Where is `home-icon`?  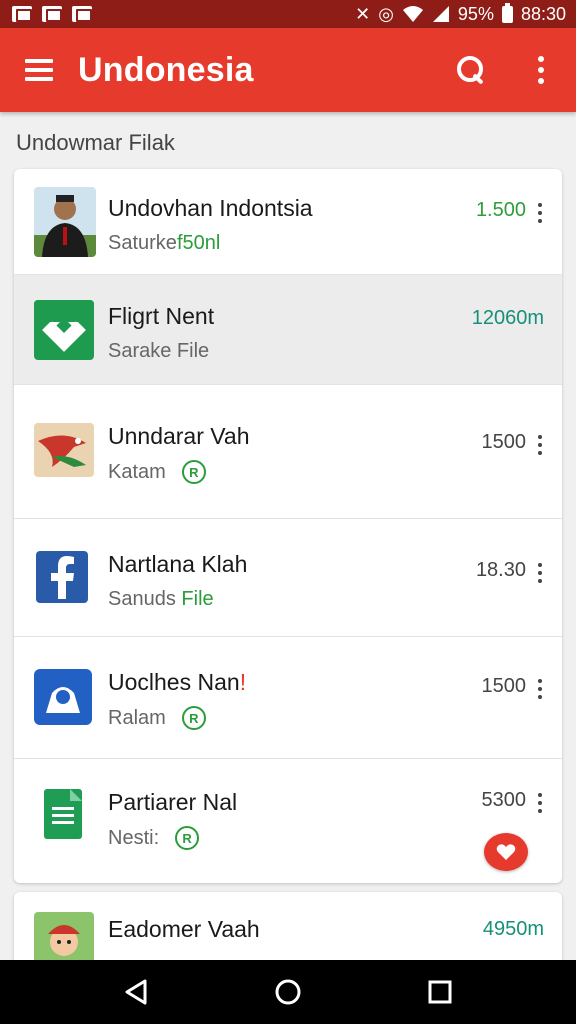 home-icon is located at coordinates (288, 992).